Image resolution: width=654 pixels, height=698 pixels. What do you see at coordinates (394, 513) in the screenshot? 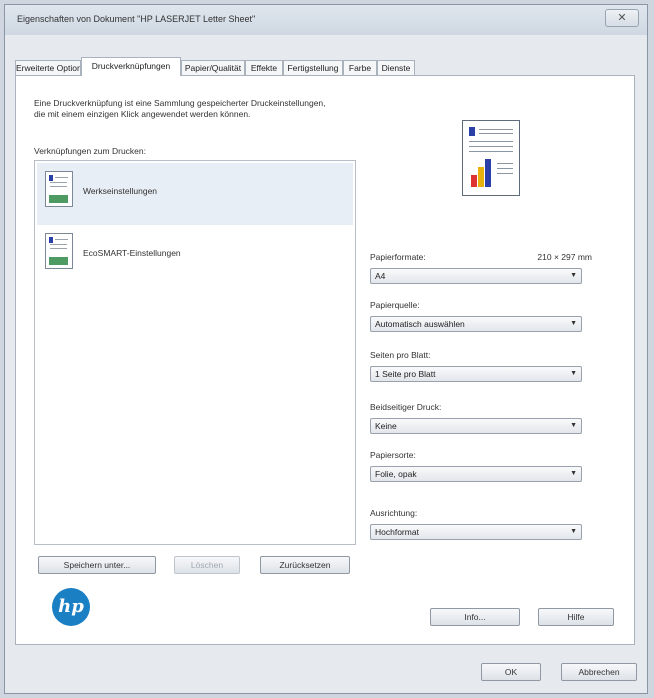
I see `orientation-label: Ausrichtung:` at bounding box center [394, 513].